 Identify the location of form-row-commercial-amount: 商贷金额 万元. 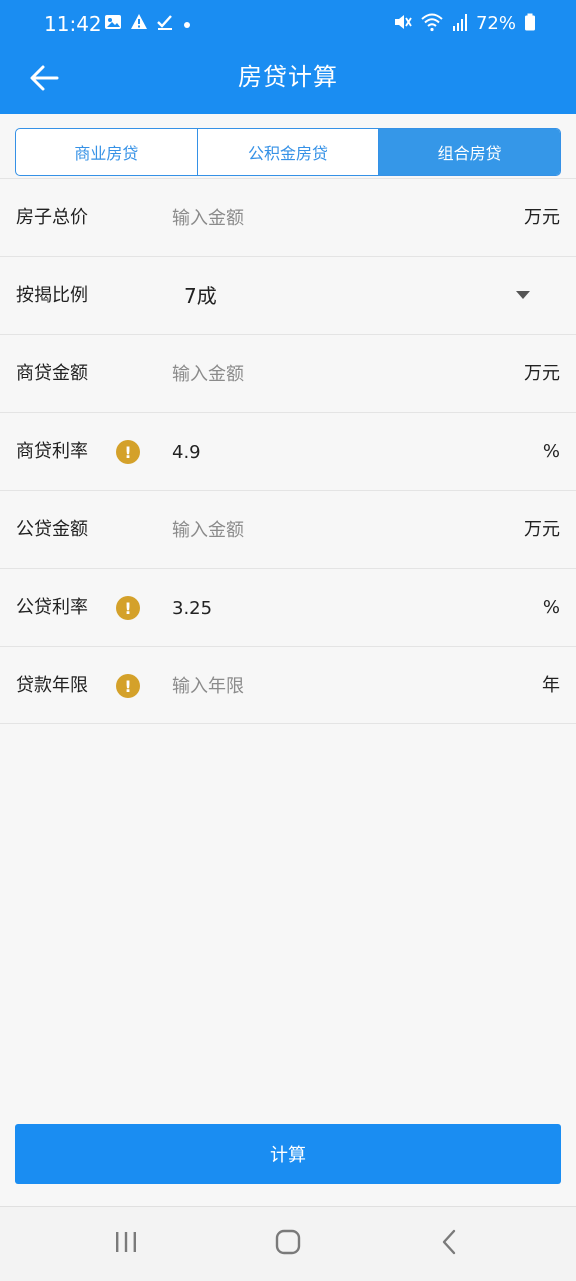
(288, 373).